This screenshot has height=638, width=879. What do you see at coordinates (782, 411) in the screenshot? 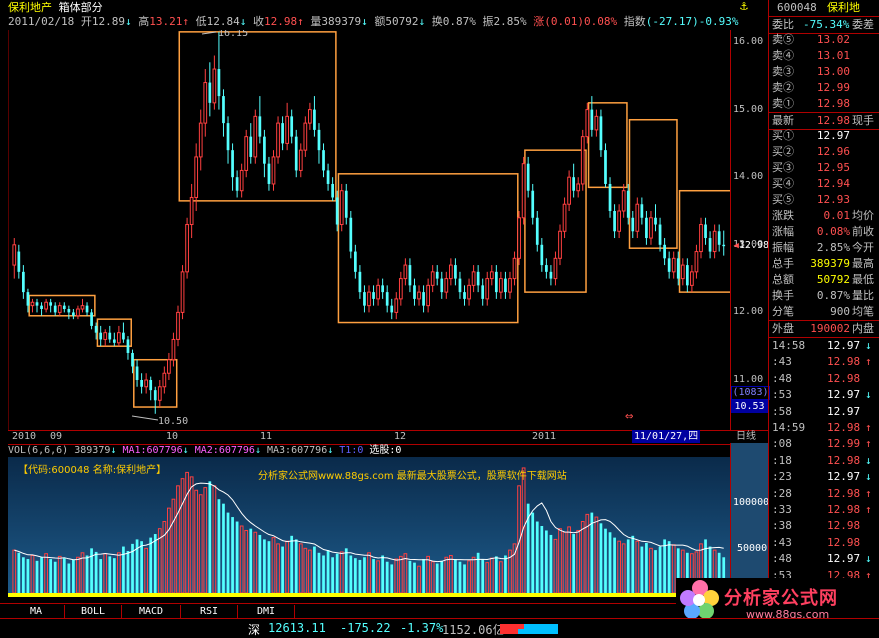
I see `tick-time: :58` at bounding box center [782, 411].